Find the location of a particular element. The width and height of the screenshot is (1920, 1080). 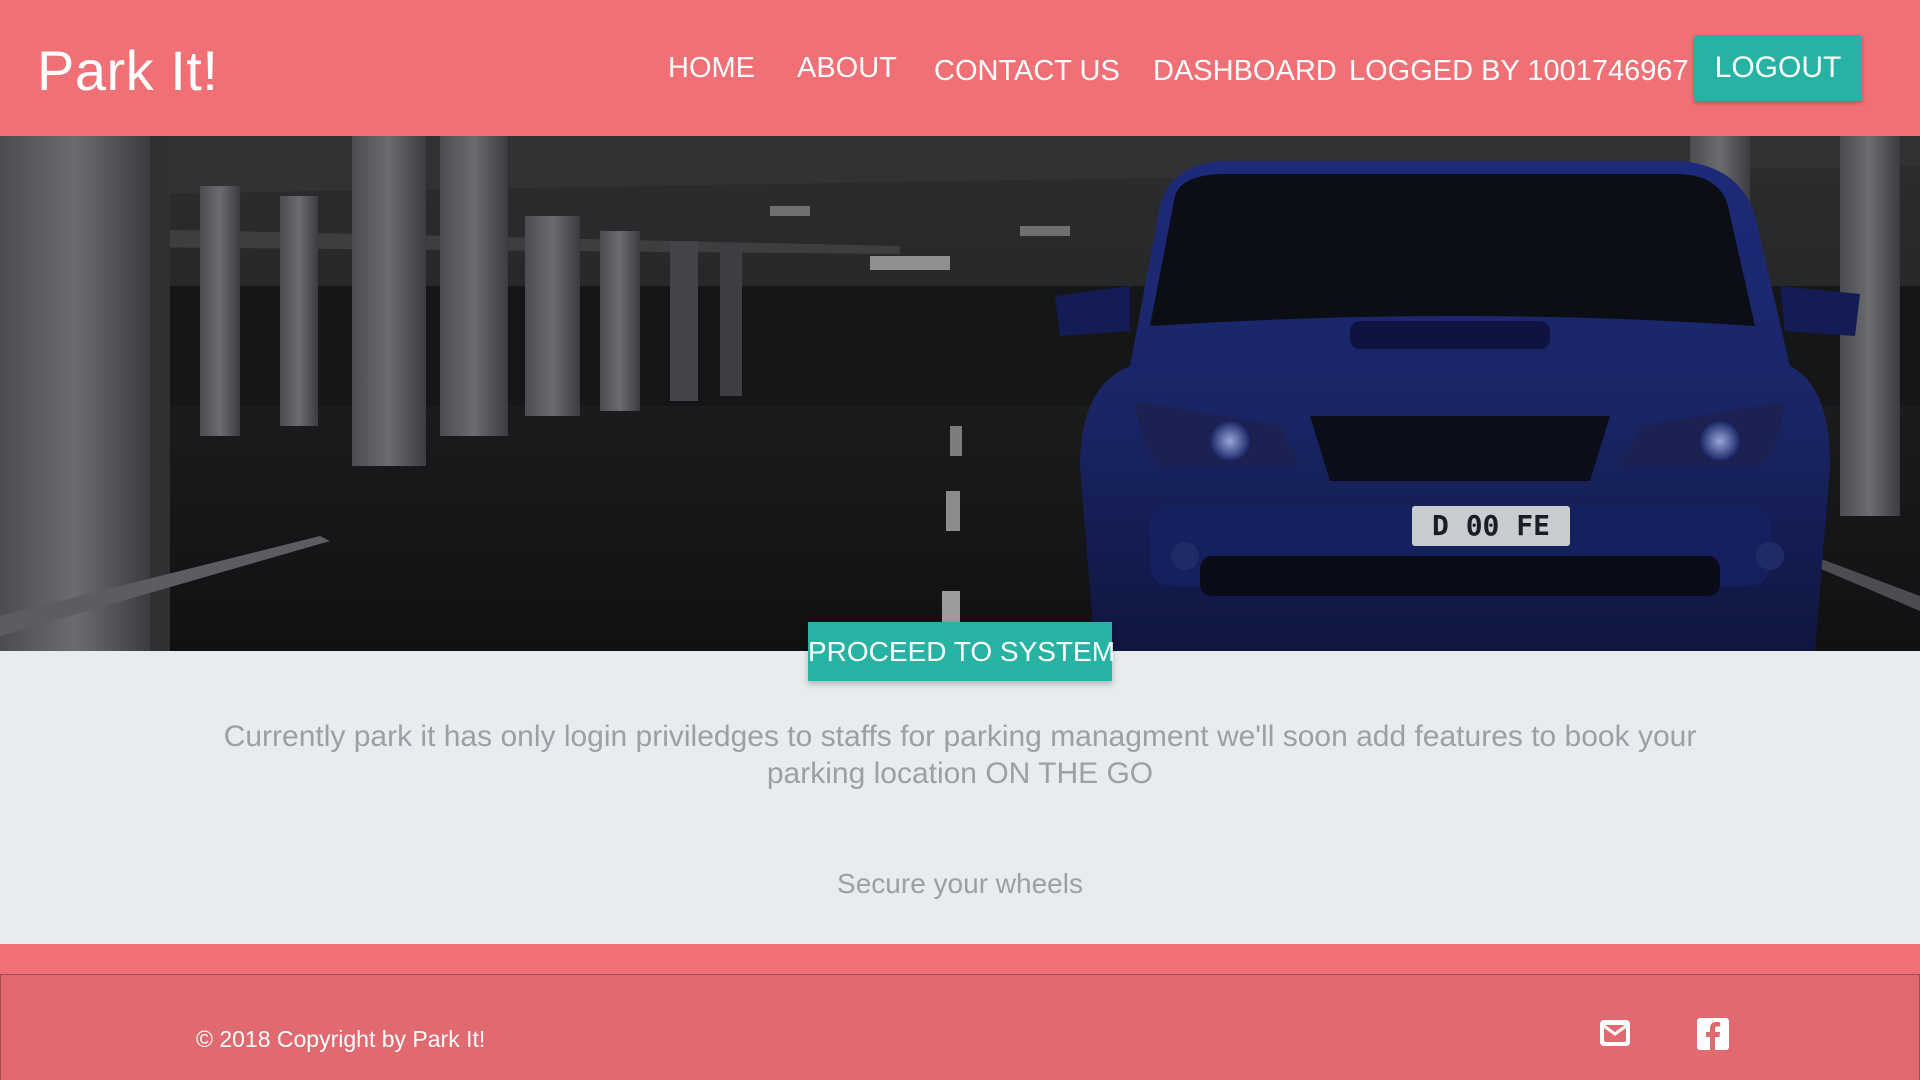

copyright-text: © 2018 Copyright by Park It! is located at coordinates (341, 1039).